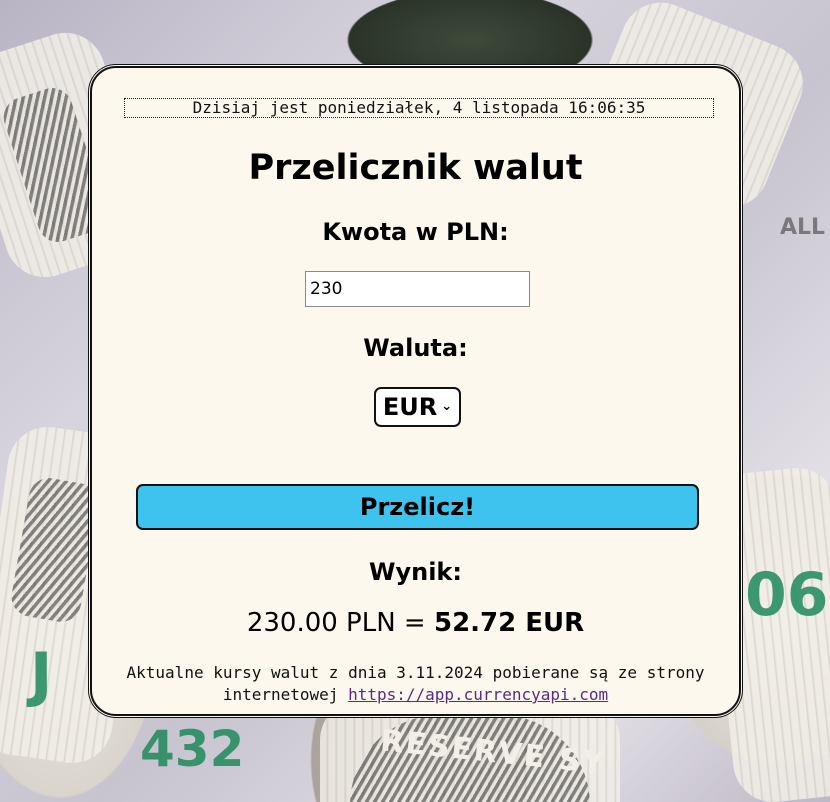 Image resolution: width=830 pixels, height=802 pixels. I want to click on result-prefix: 230.00 PLN =, so click(340, 623).